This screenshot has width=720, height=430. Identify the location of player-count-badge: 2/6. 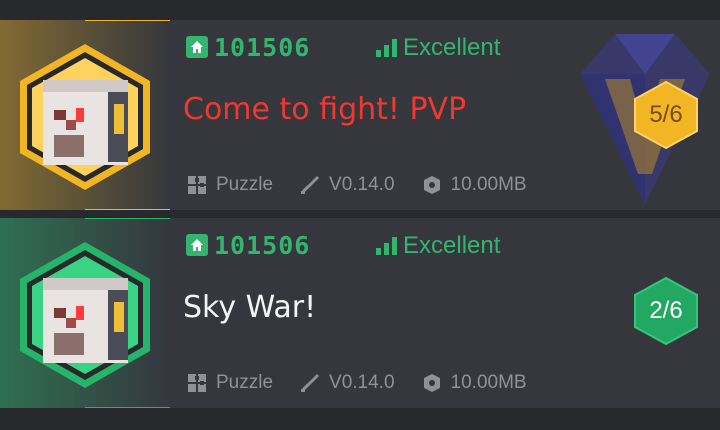
(666, 311).